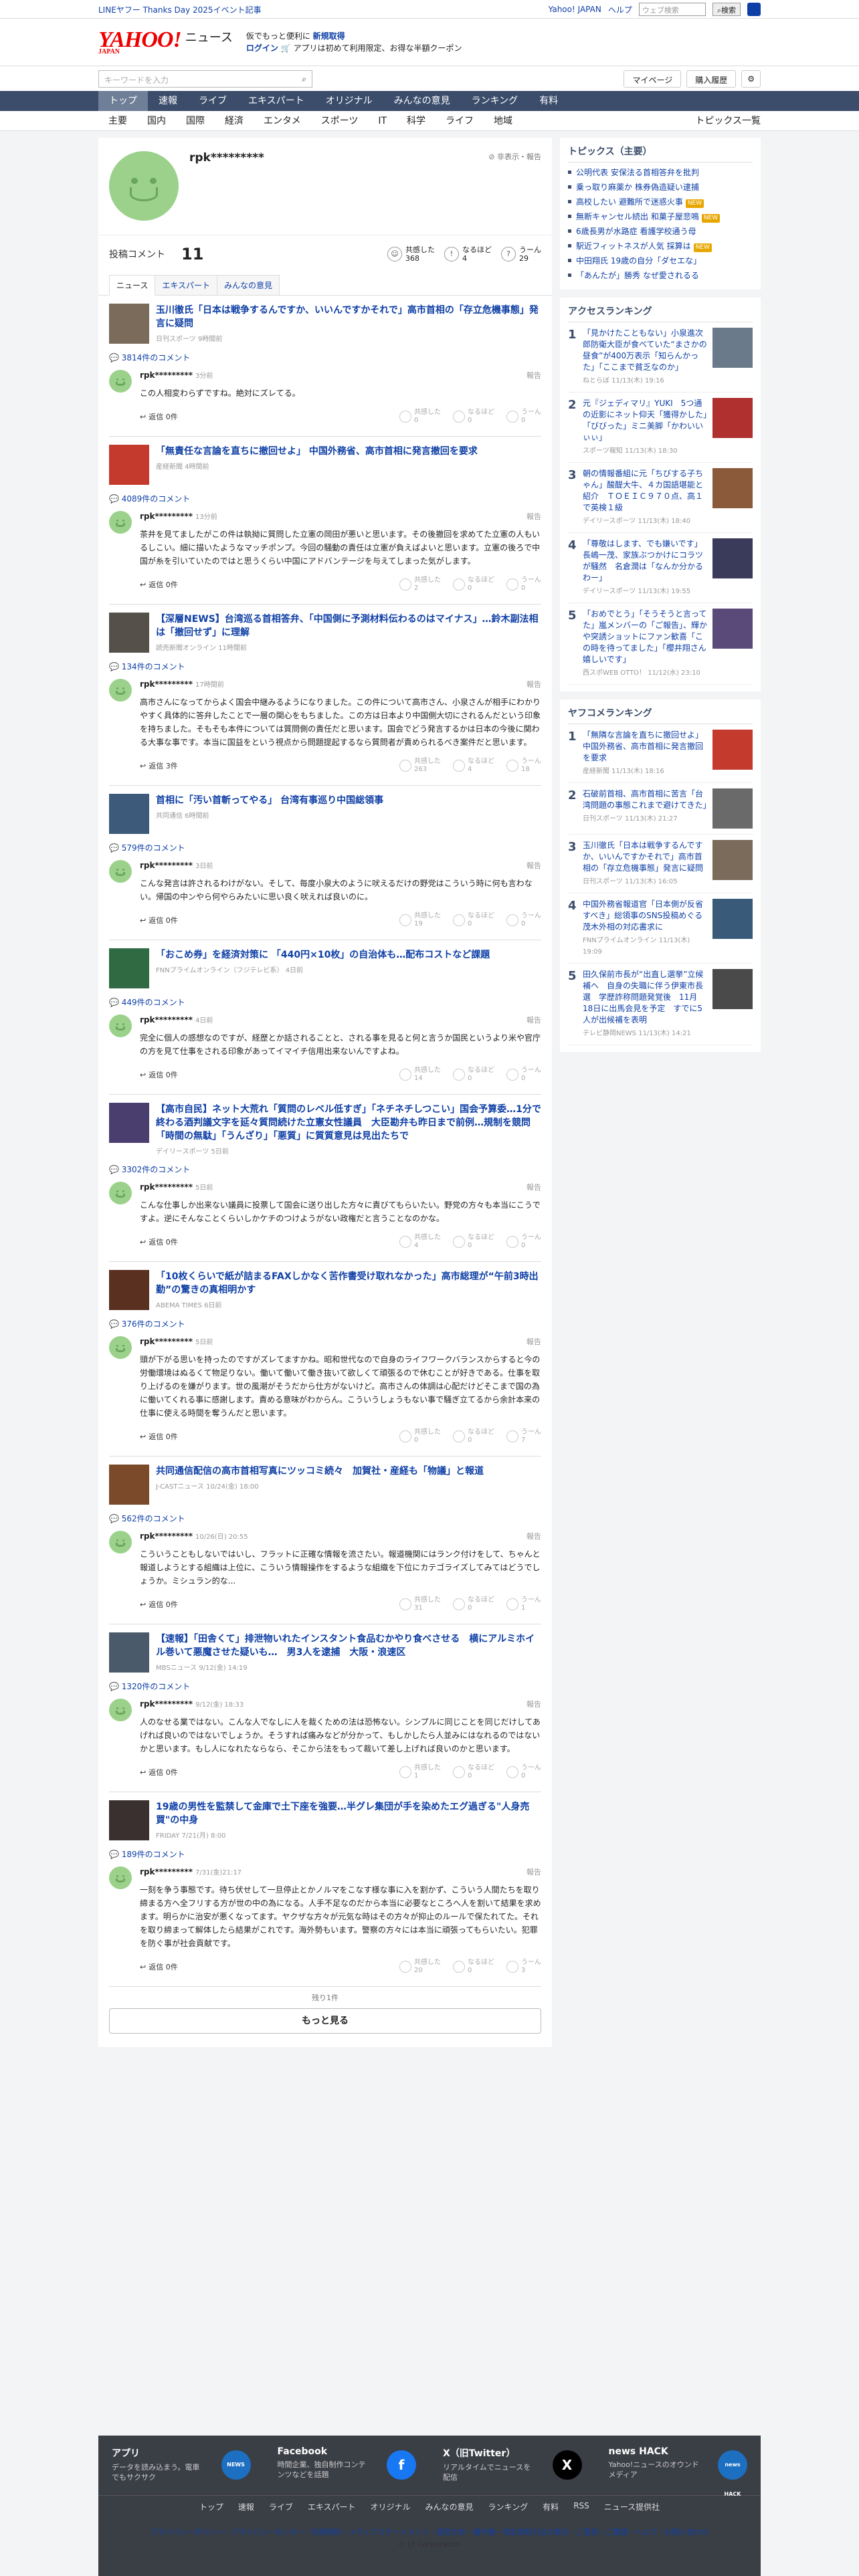 The width and height of the screenshot is (859, 2576). I want to click on topic-item: 駅近フィットネスが人気 採算は NEW, so click(660, 246).